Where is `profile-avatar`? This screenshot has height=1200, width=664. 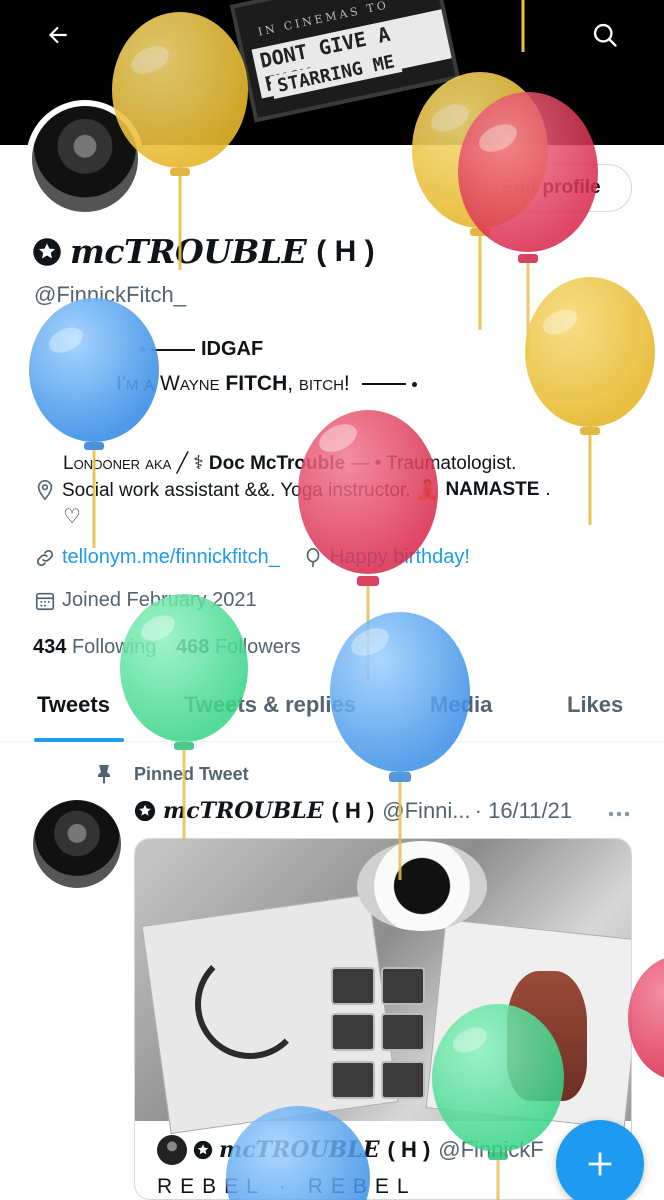
profile-avatar is located at coordinates (85, 159).